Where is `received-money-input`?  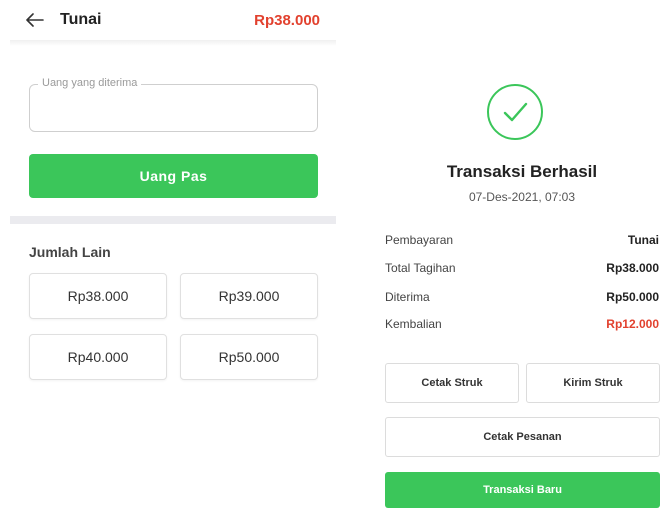 received-money-input is located at coordinates (173, 108).